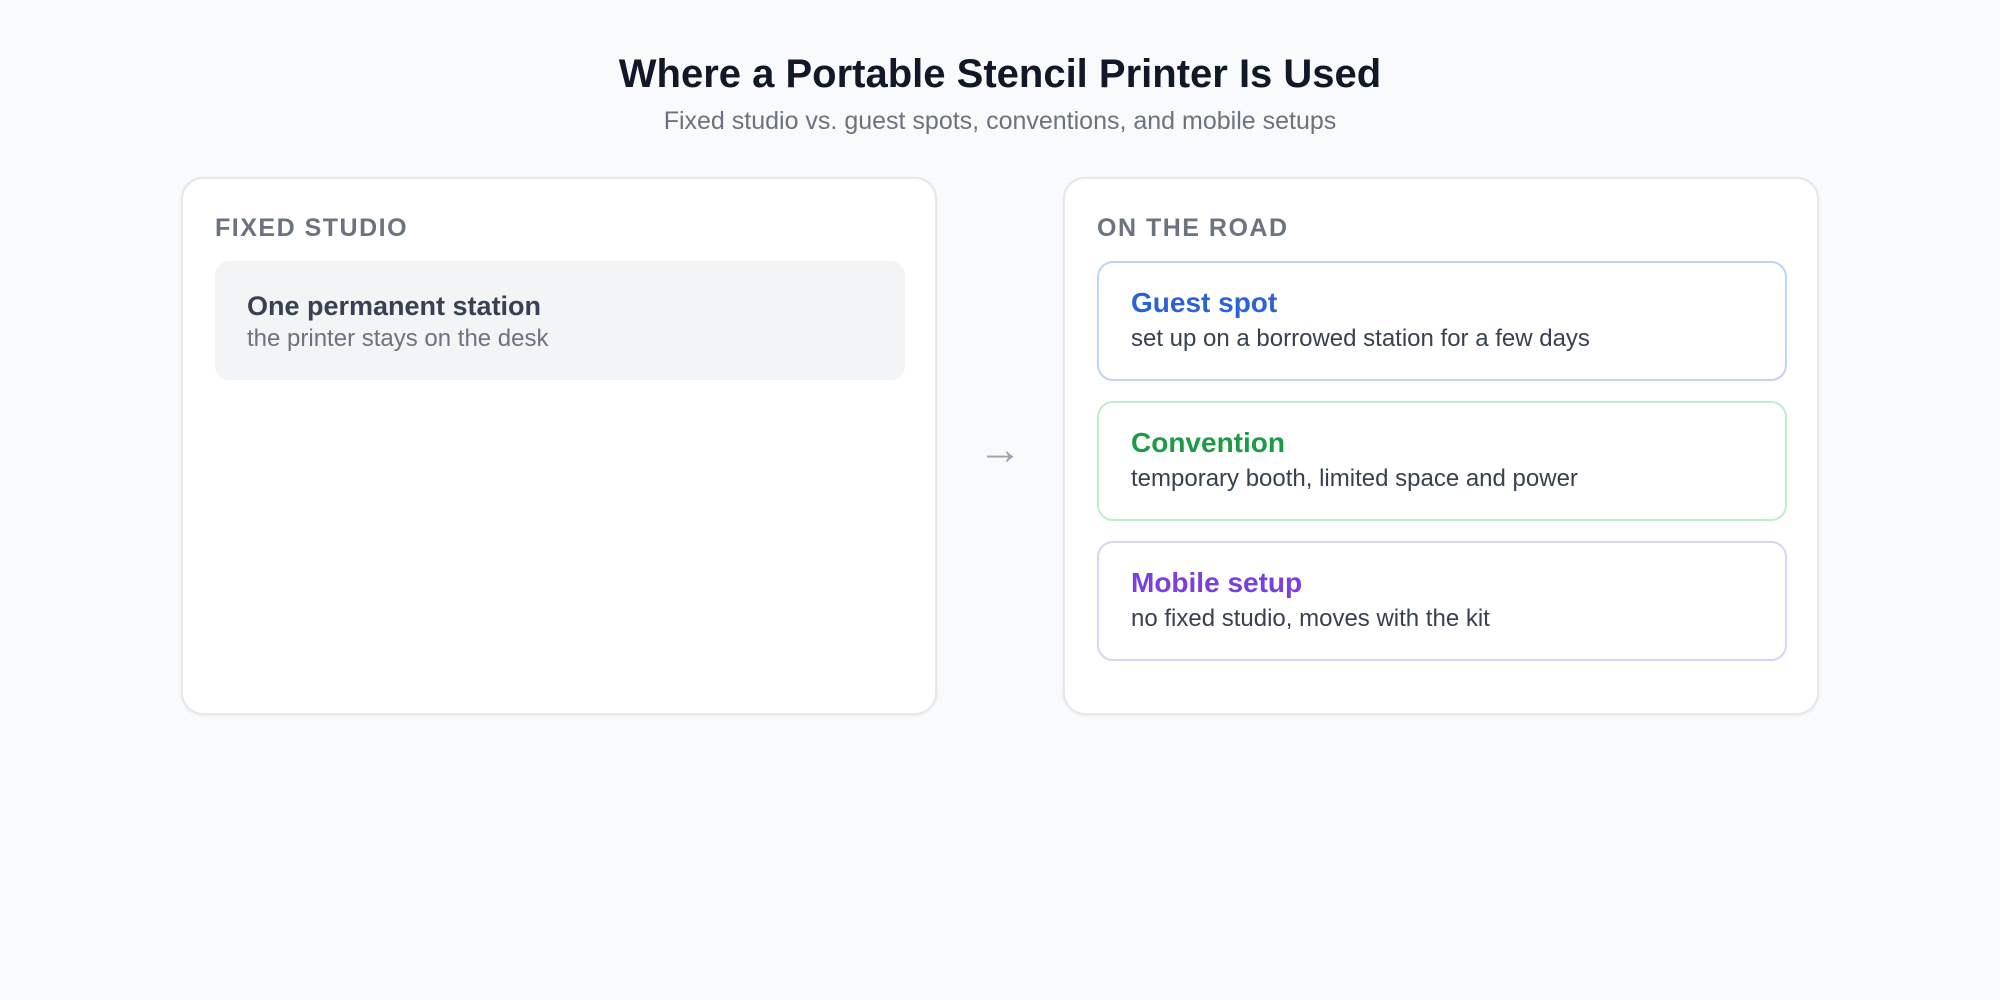 The width and height of the screenshot is (2000, 1000). I want to click on guest-spot-title: Guest spot, so click(1204, 302).